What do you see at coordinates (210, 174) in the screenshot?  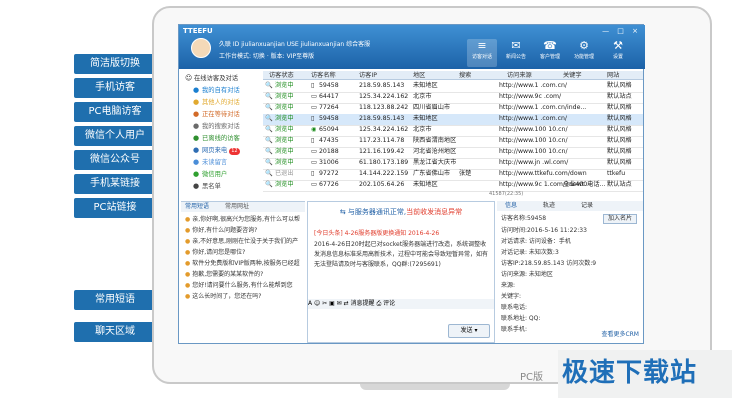 I see `tree-item: ● 微信用户` at bounding box center [210, 174].